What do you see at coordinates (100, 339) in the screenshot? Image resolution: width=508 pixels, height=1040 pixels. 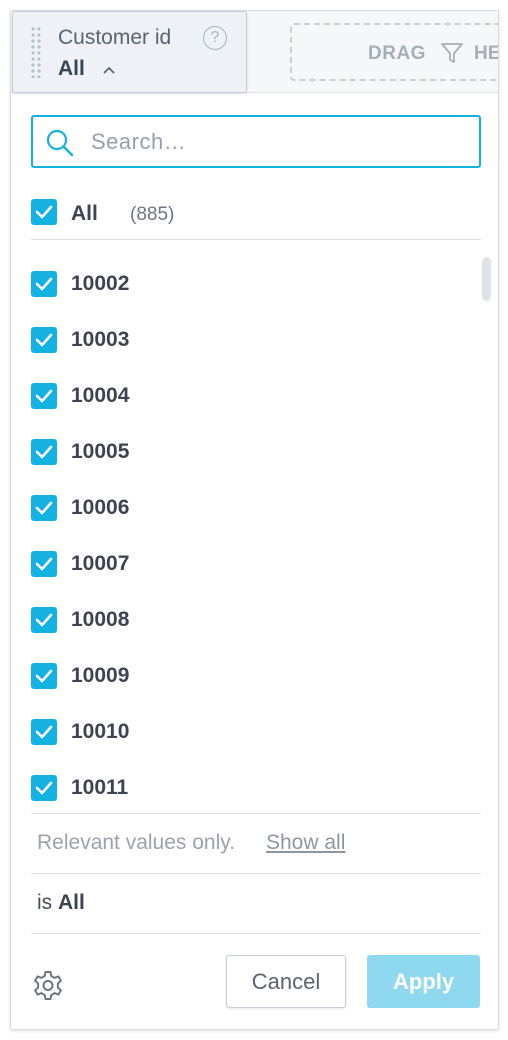 I see `item-label: 10003` at bounding box center [100, 339].